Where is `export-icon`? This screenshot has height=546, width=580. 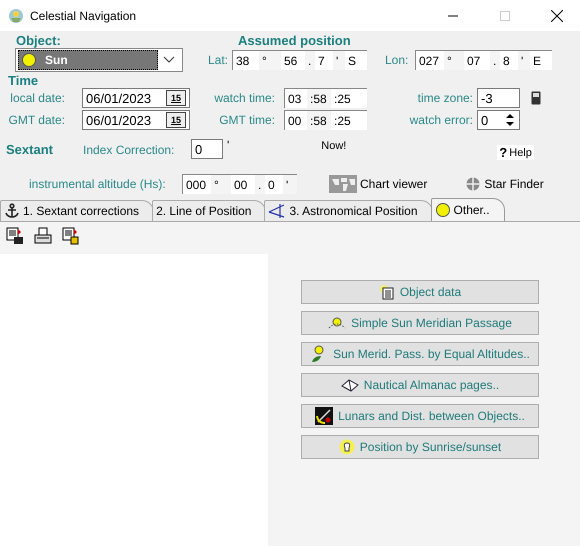
export-icon is located at coordinates (71, 236).